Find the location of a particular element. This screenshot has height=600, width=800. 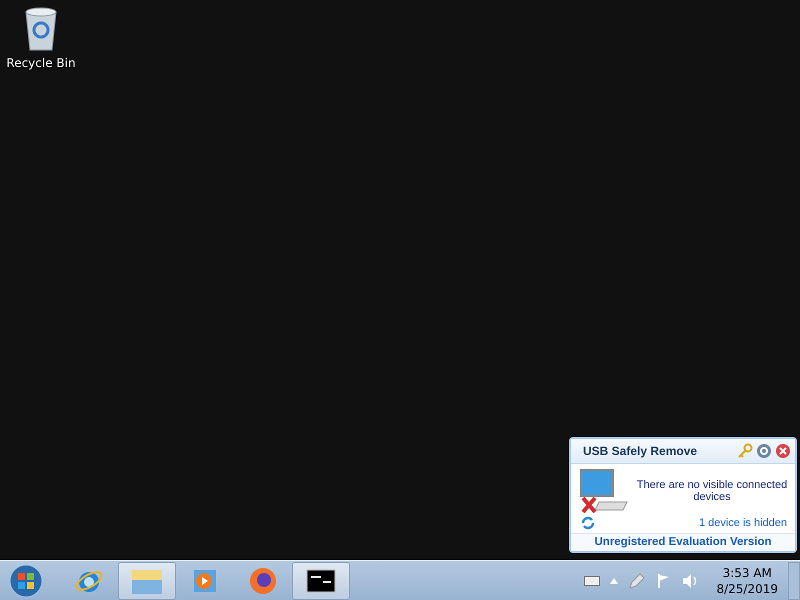

refresh-icon is located at coordinates (588, 523).